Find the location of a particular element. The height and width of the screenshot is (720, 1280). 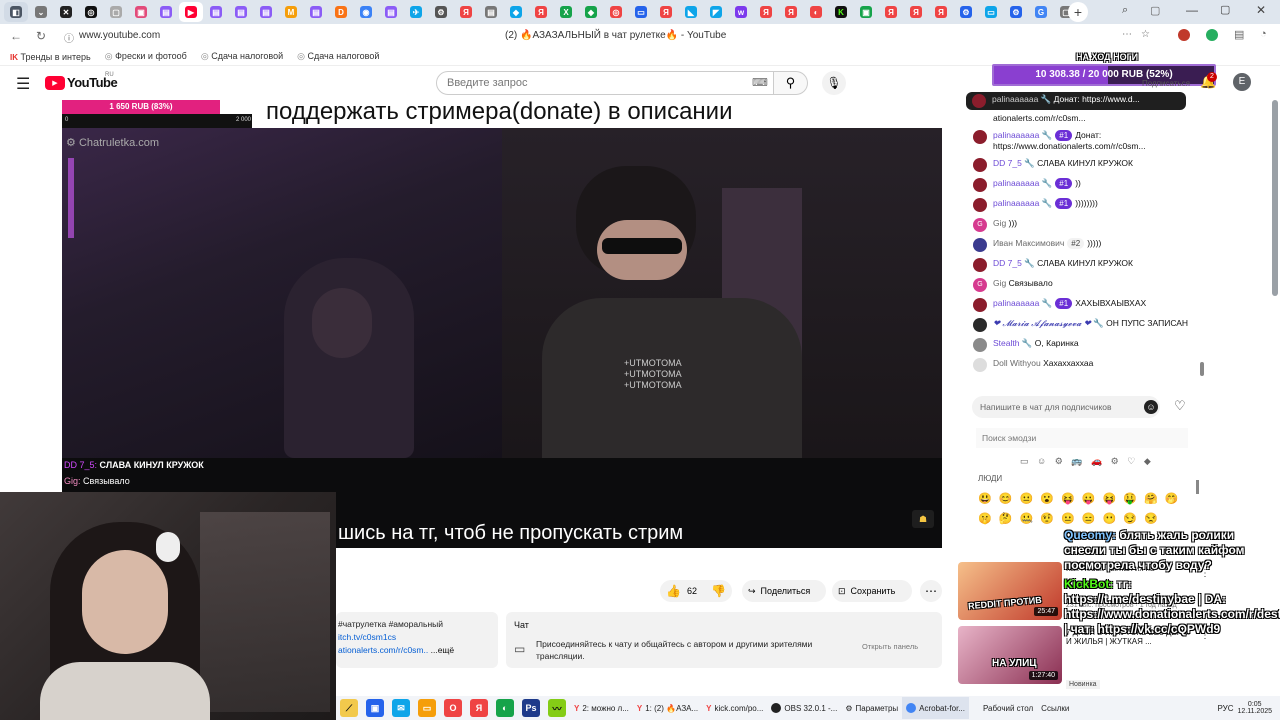

avatar: E is located at coordinates (1242, 82).